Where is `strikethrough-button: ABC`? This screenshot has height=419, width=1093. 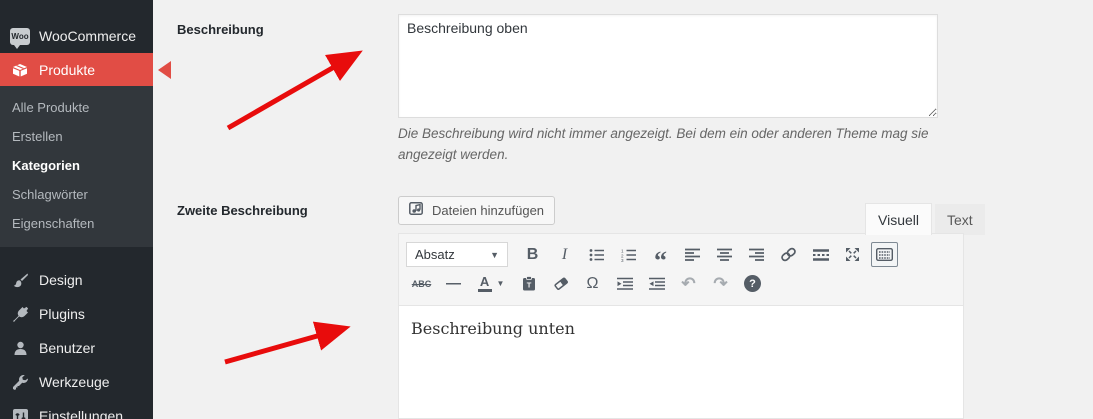
strikethrough-button: ABC is located at coordinates (421, 283).